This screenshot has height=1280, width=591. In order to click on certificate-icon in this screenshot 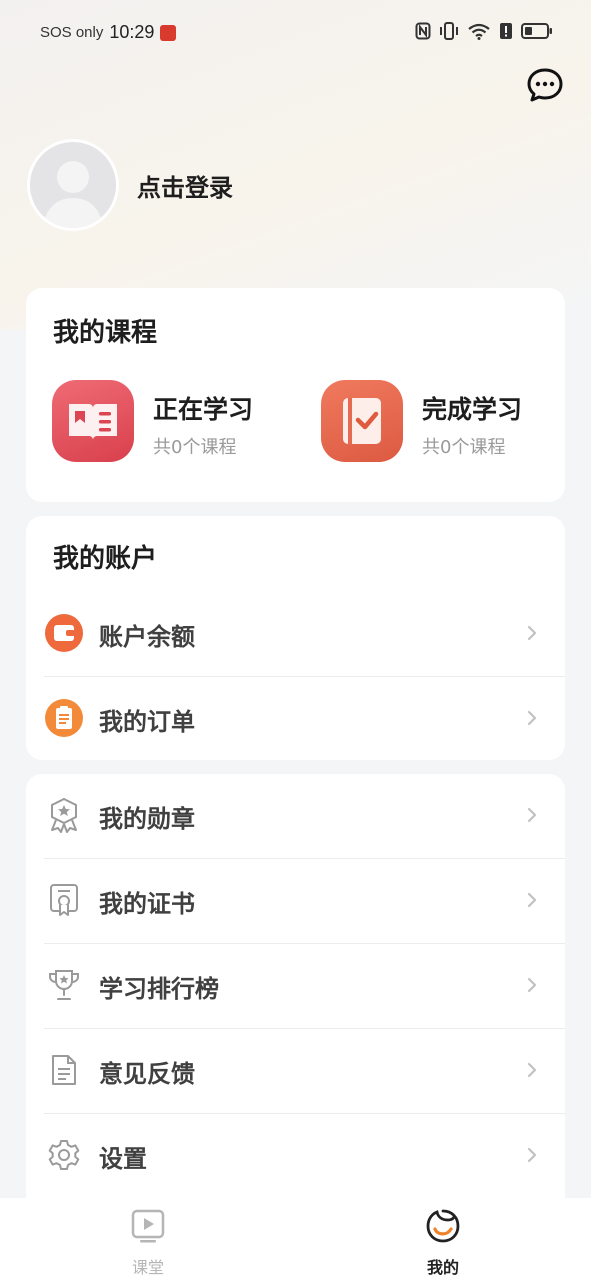, I will do `click(64, 900)`.